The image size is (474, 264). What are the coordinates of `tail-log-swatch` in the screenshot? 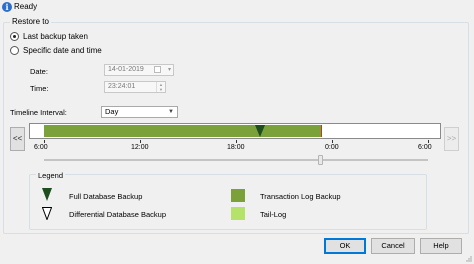 It's located at (238, 213).